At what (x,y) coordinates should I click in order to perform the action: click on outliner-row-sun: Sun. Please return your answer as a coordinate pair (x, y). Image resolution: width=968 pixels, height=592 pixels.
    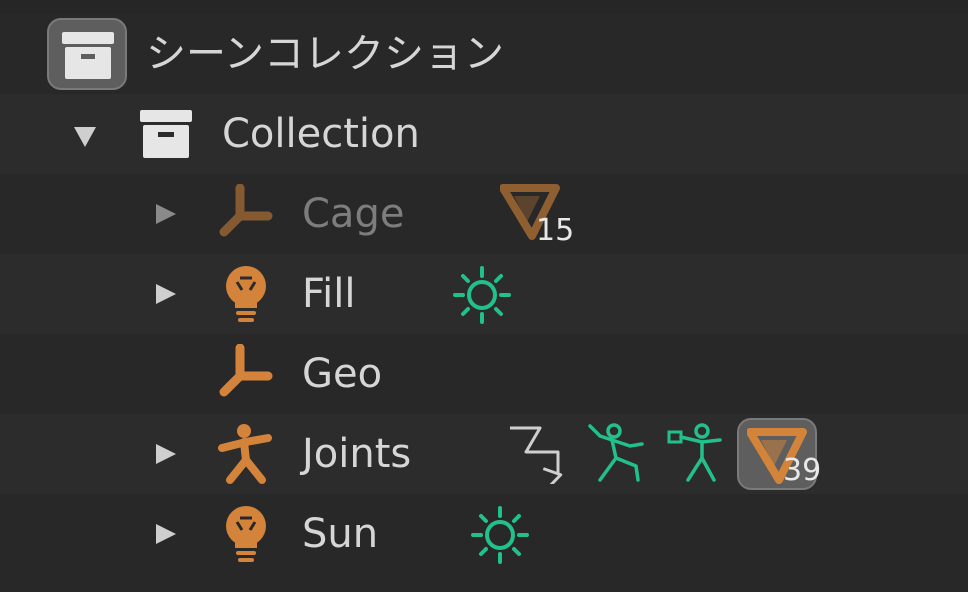
    Looking at the image, I should click on (484, 534).